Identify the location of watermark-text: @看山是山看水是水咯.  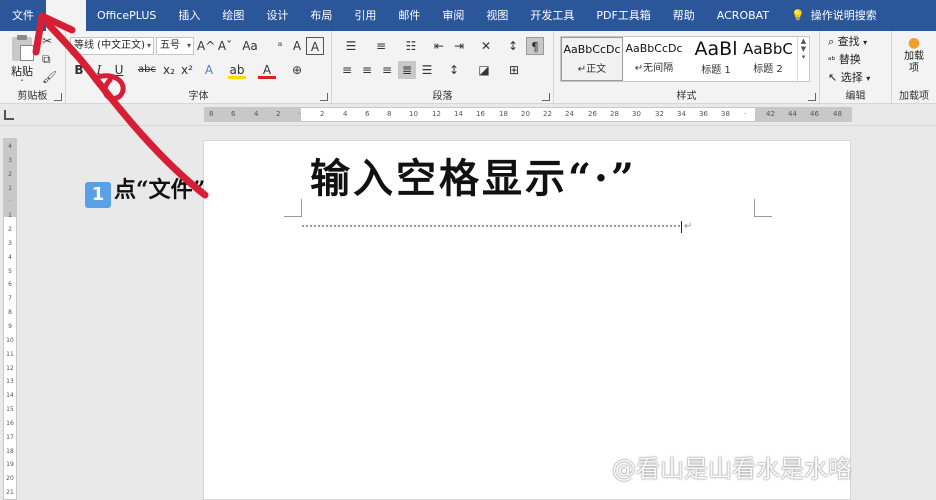
(732, 469).